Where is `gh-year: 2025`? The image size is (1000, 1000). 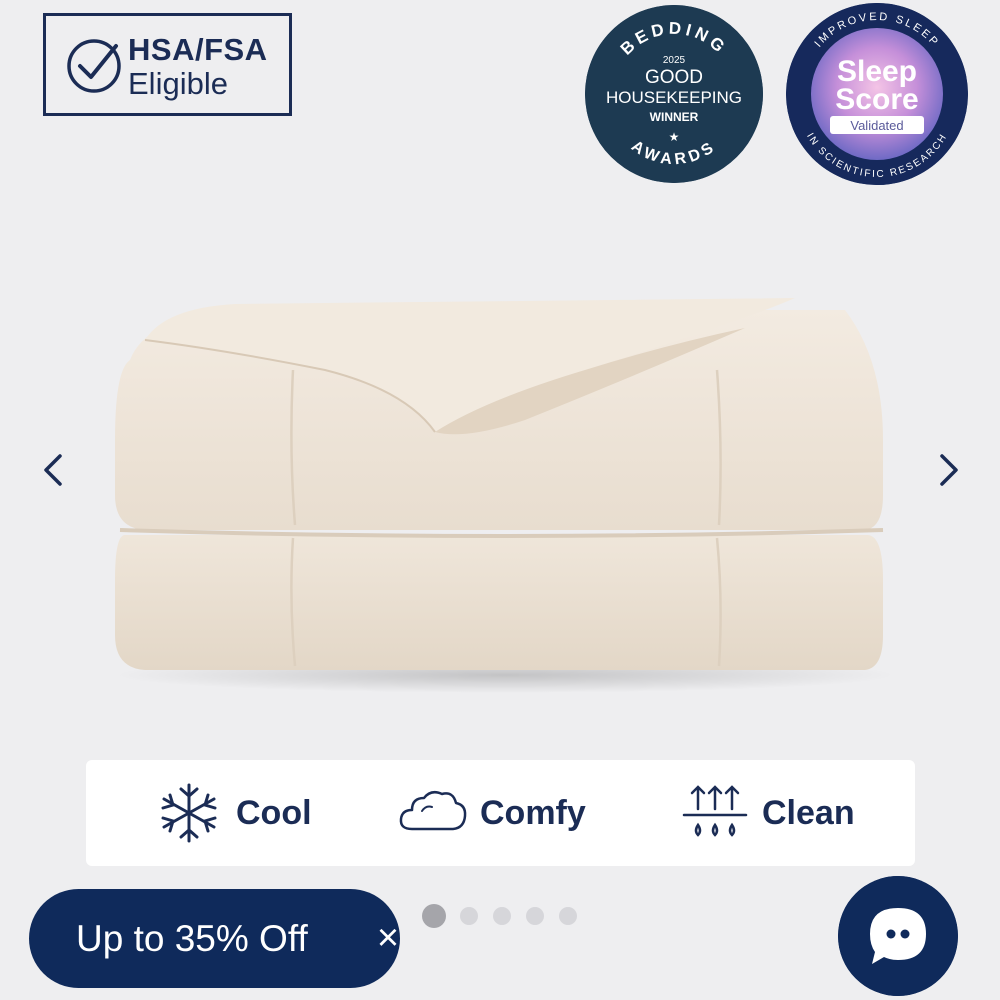 gh-year: 2025 is located at coordinates (674, 60).